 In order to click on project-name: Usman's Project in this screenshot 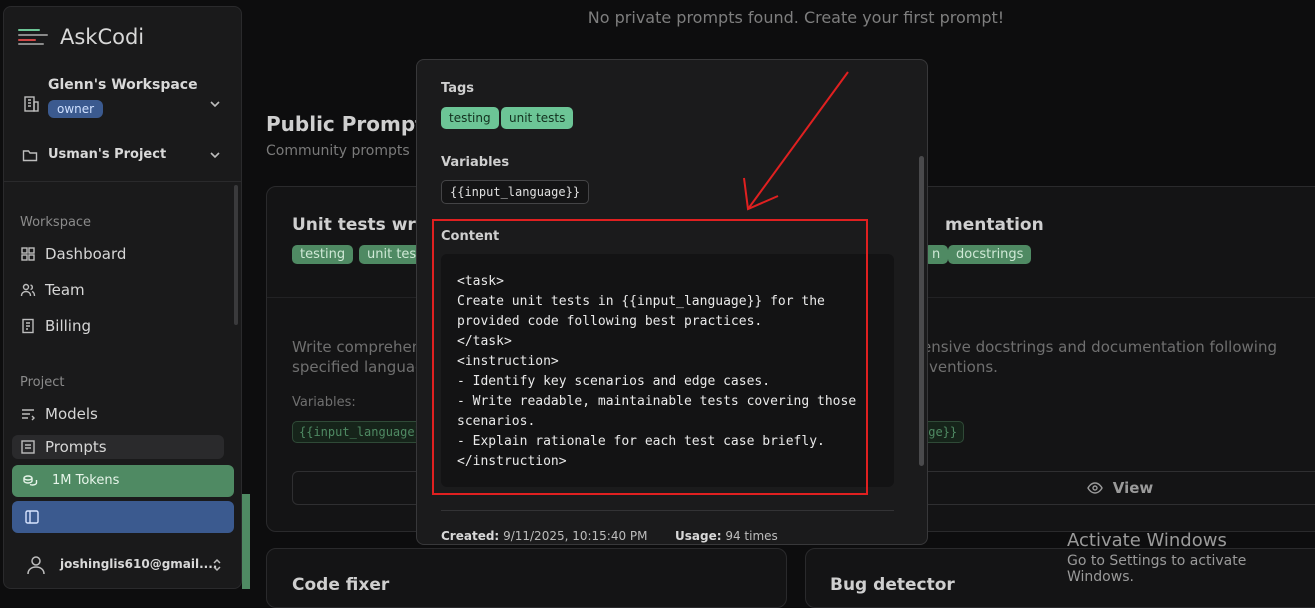, I will do `click(107, 154)`.